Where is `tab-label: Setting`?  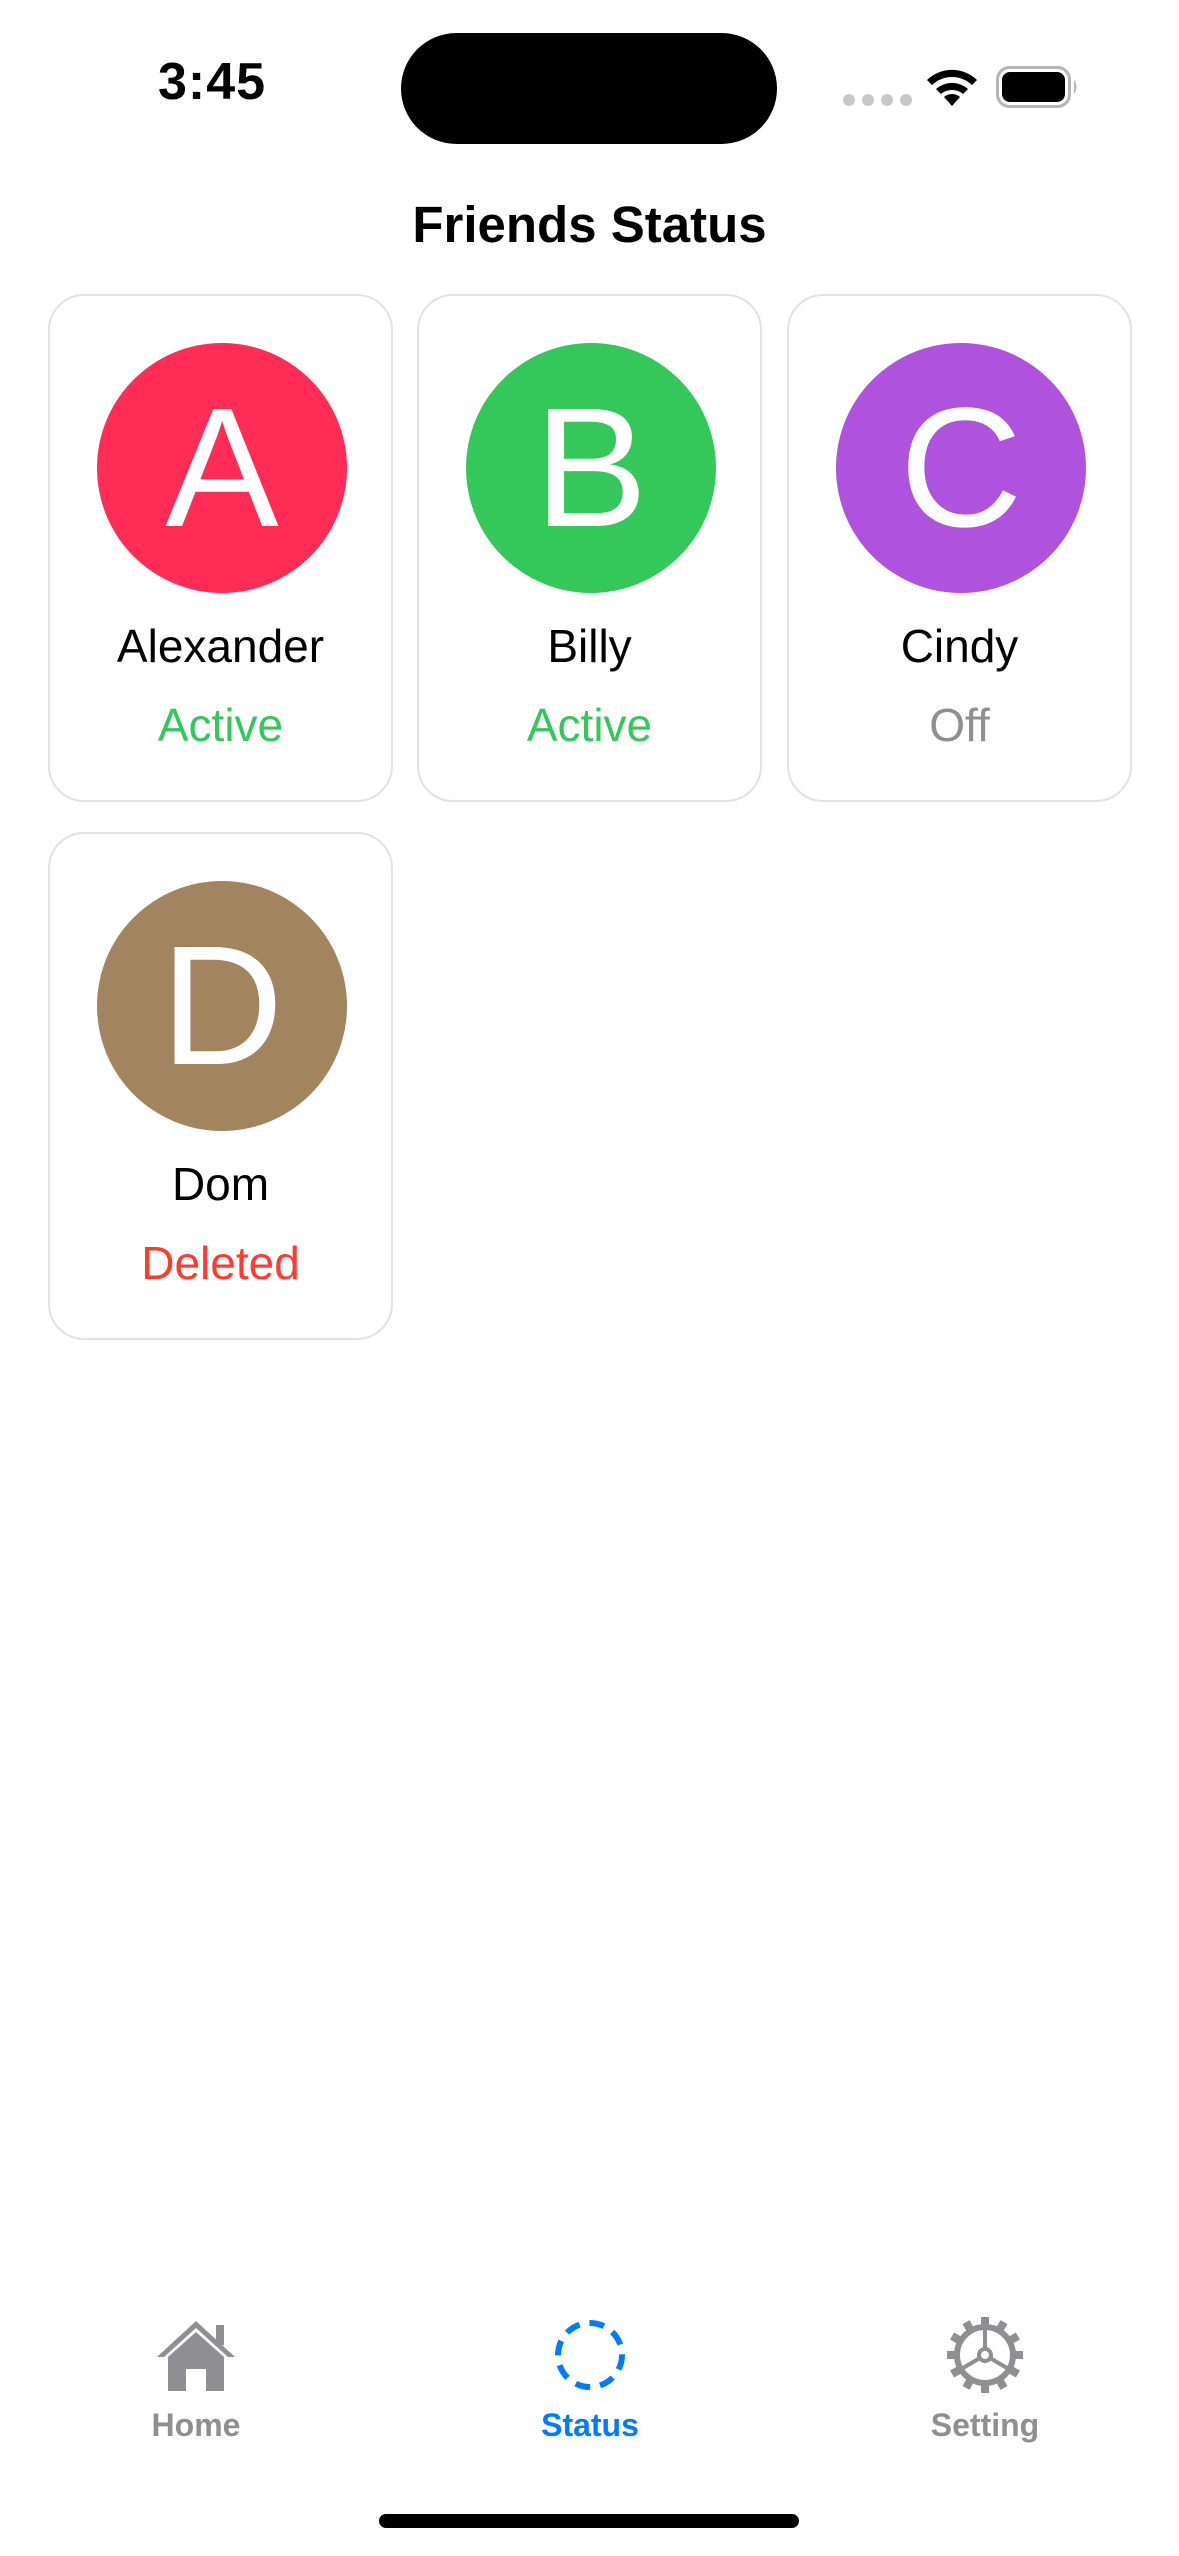 tab-label: Setting is located at coordinates (985, 2425).